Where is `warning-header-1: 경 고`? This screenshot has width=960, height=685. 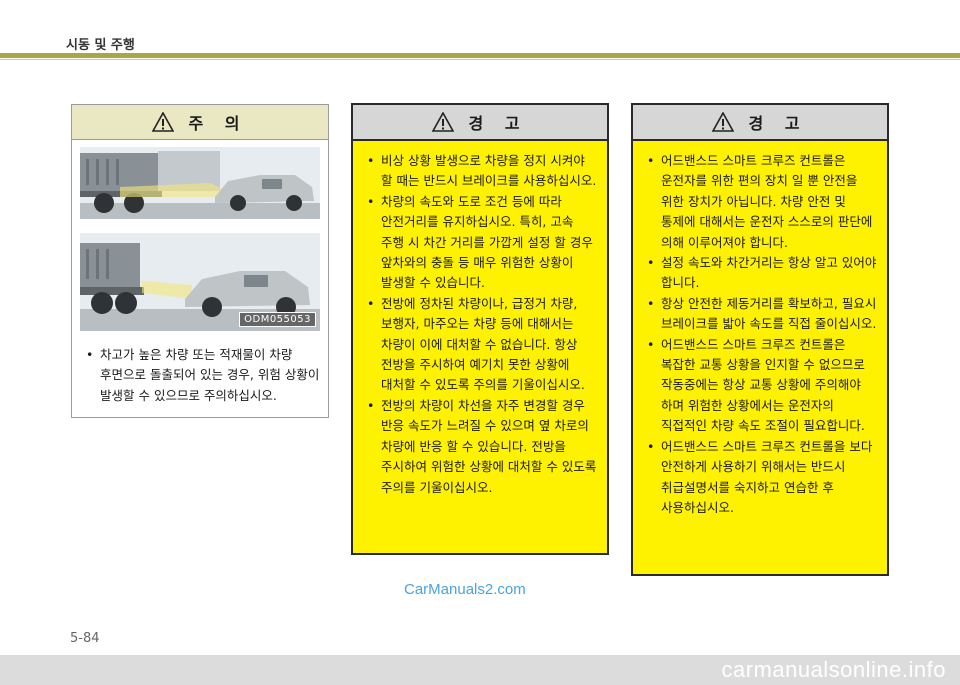
warning-header-1: 경 고 is located at coordinates (480, 123).